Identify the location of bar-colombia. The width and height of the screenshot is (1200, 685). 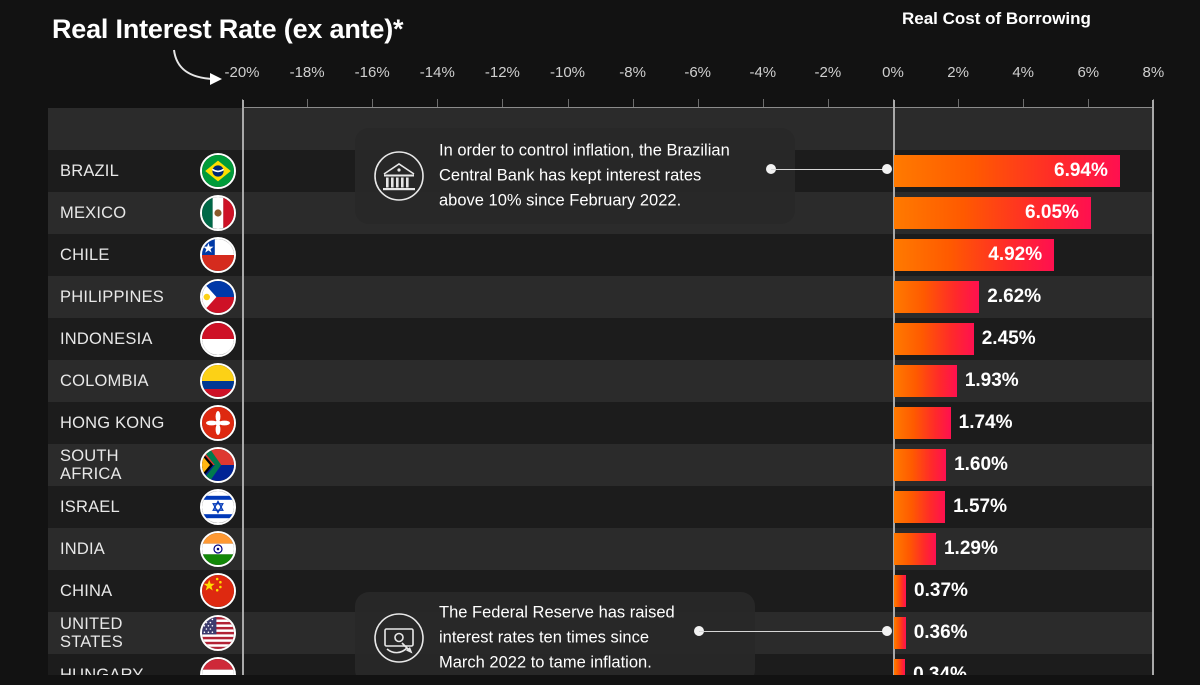
(925, 381).